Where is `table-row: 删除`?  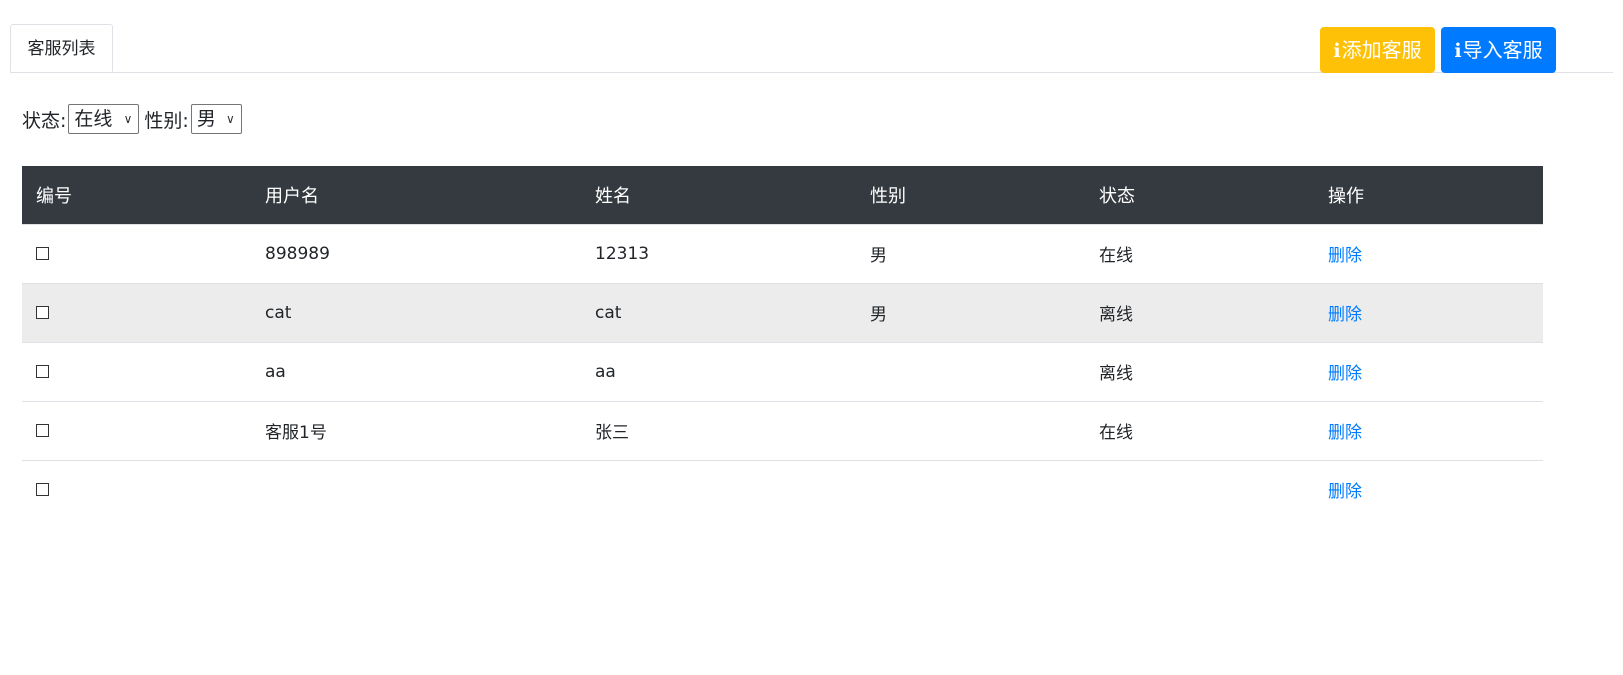 table-row: 删除 is located at coordinates (782, 489).